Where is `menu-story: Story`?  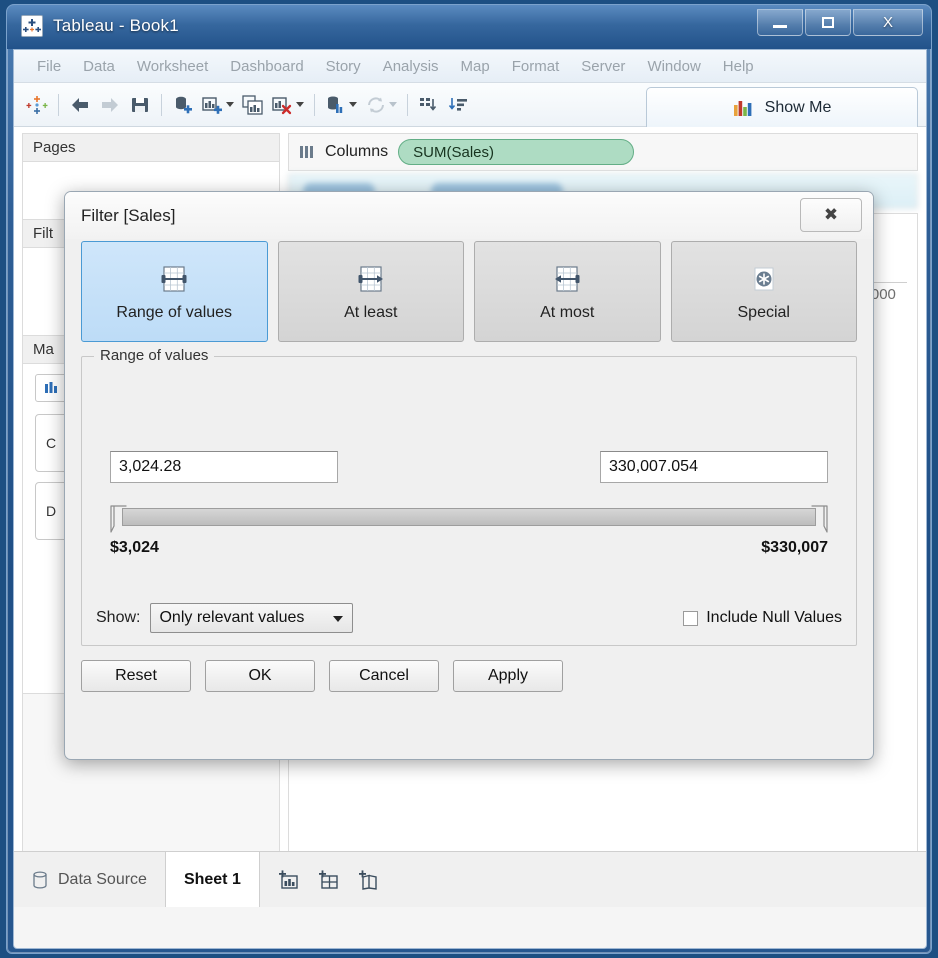
menu-story: Story is located at coordinates (343, 66).